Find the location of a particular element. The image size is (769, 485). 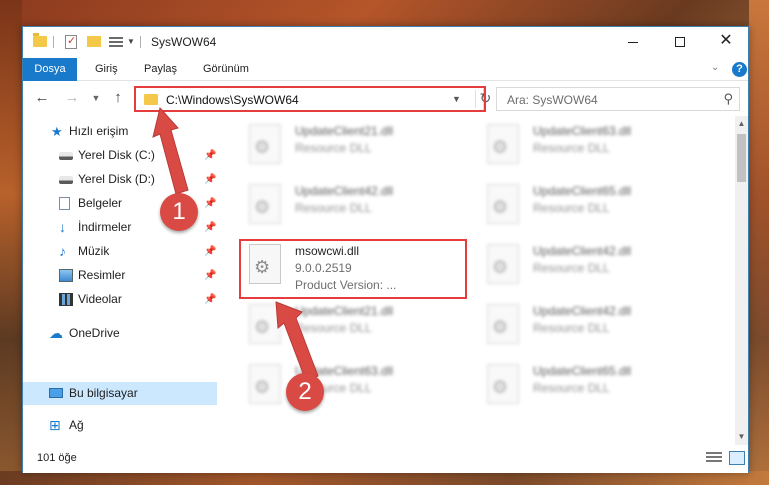

sidebar-item-local-disk-d: Yerel Disk (D:) 📌 is located at coordinates (120, 179).